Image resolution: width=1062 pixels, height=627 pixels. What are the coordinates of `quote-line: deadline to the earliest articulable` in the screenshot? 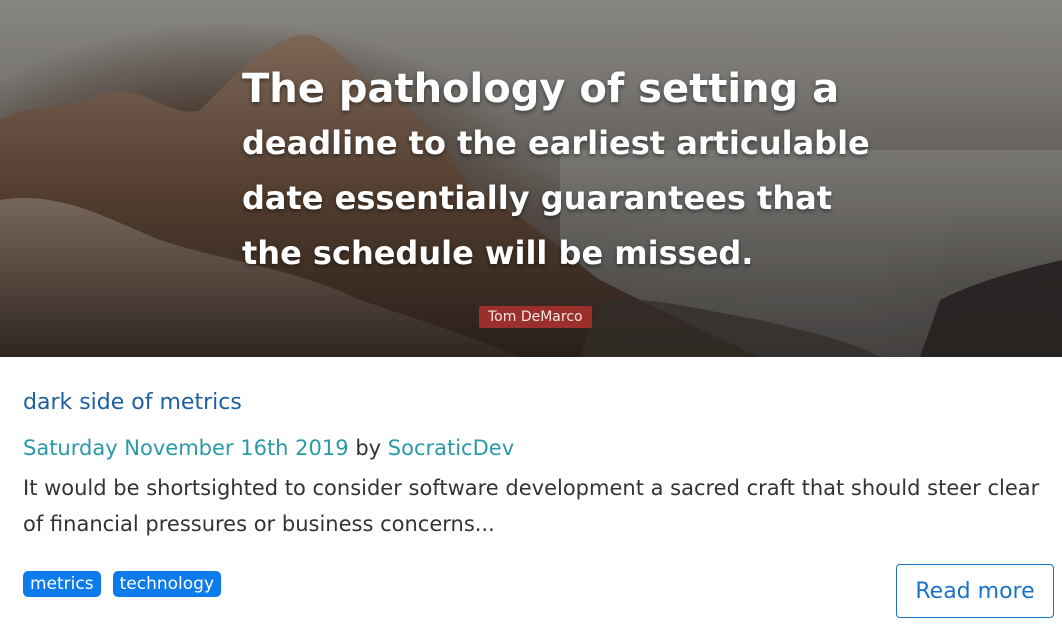 It's located at (556, 143).